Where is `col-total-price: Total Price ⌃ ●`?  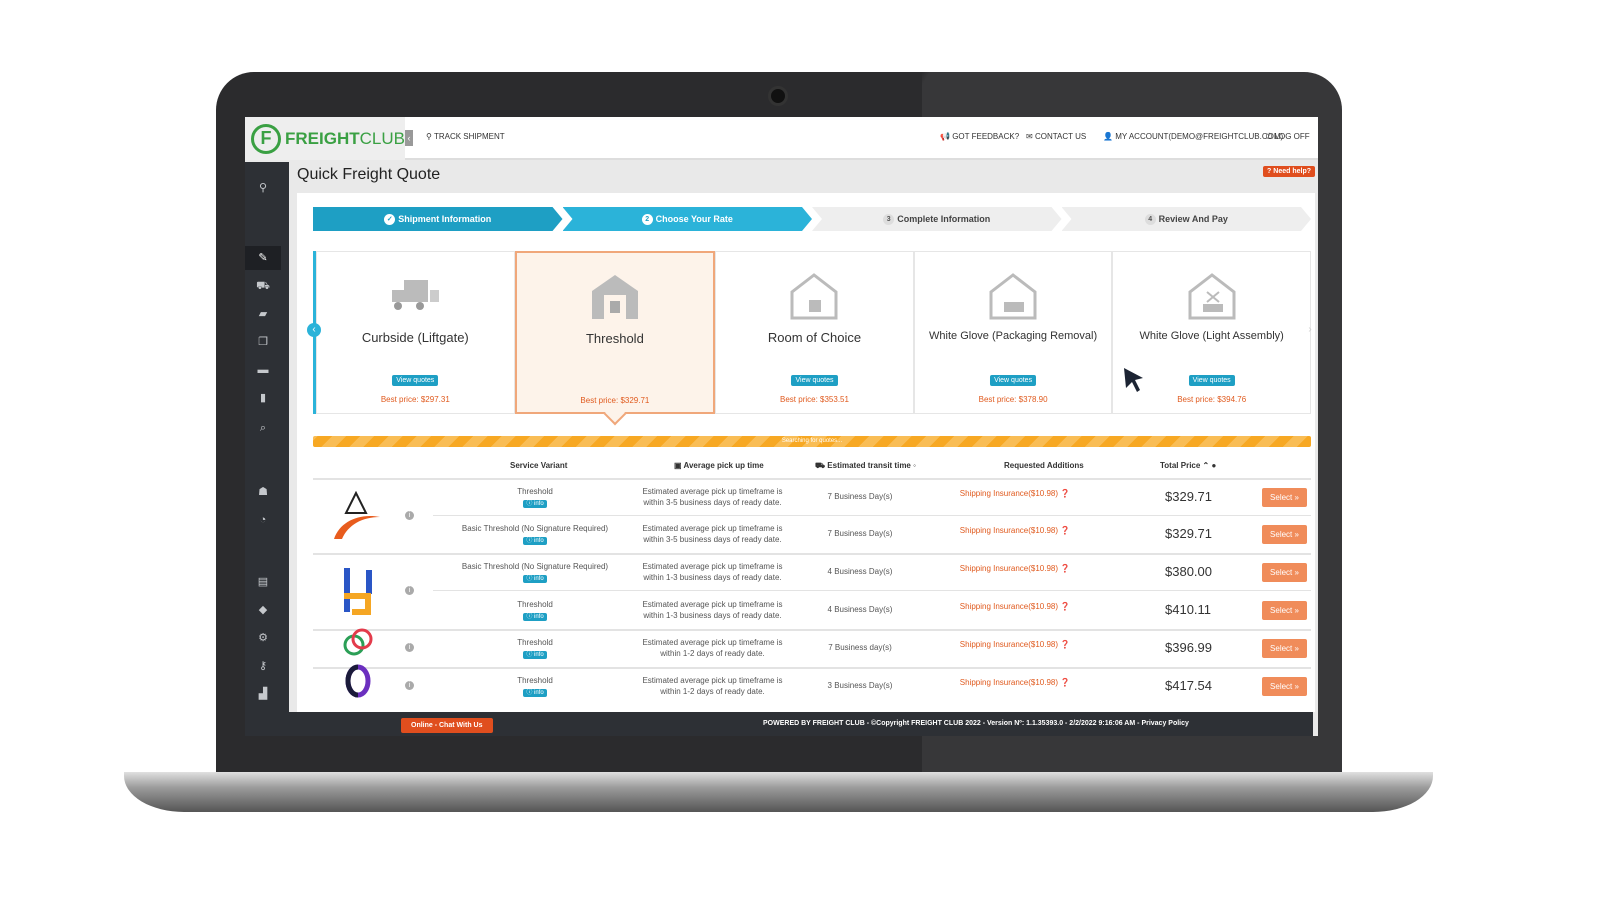 col-total-price: Total Price ⌃ ● is located at coordinates (1188, 465).